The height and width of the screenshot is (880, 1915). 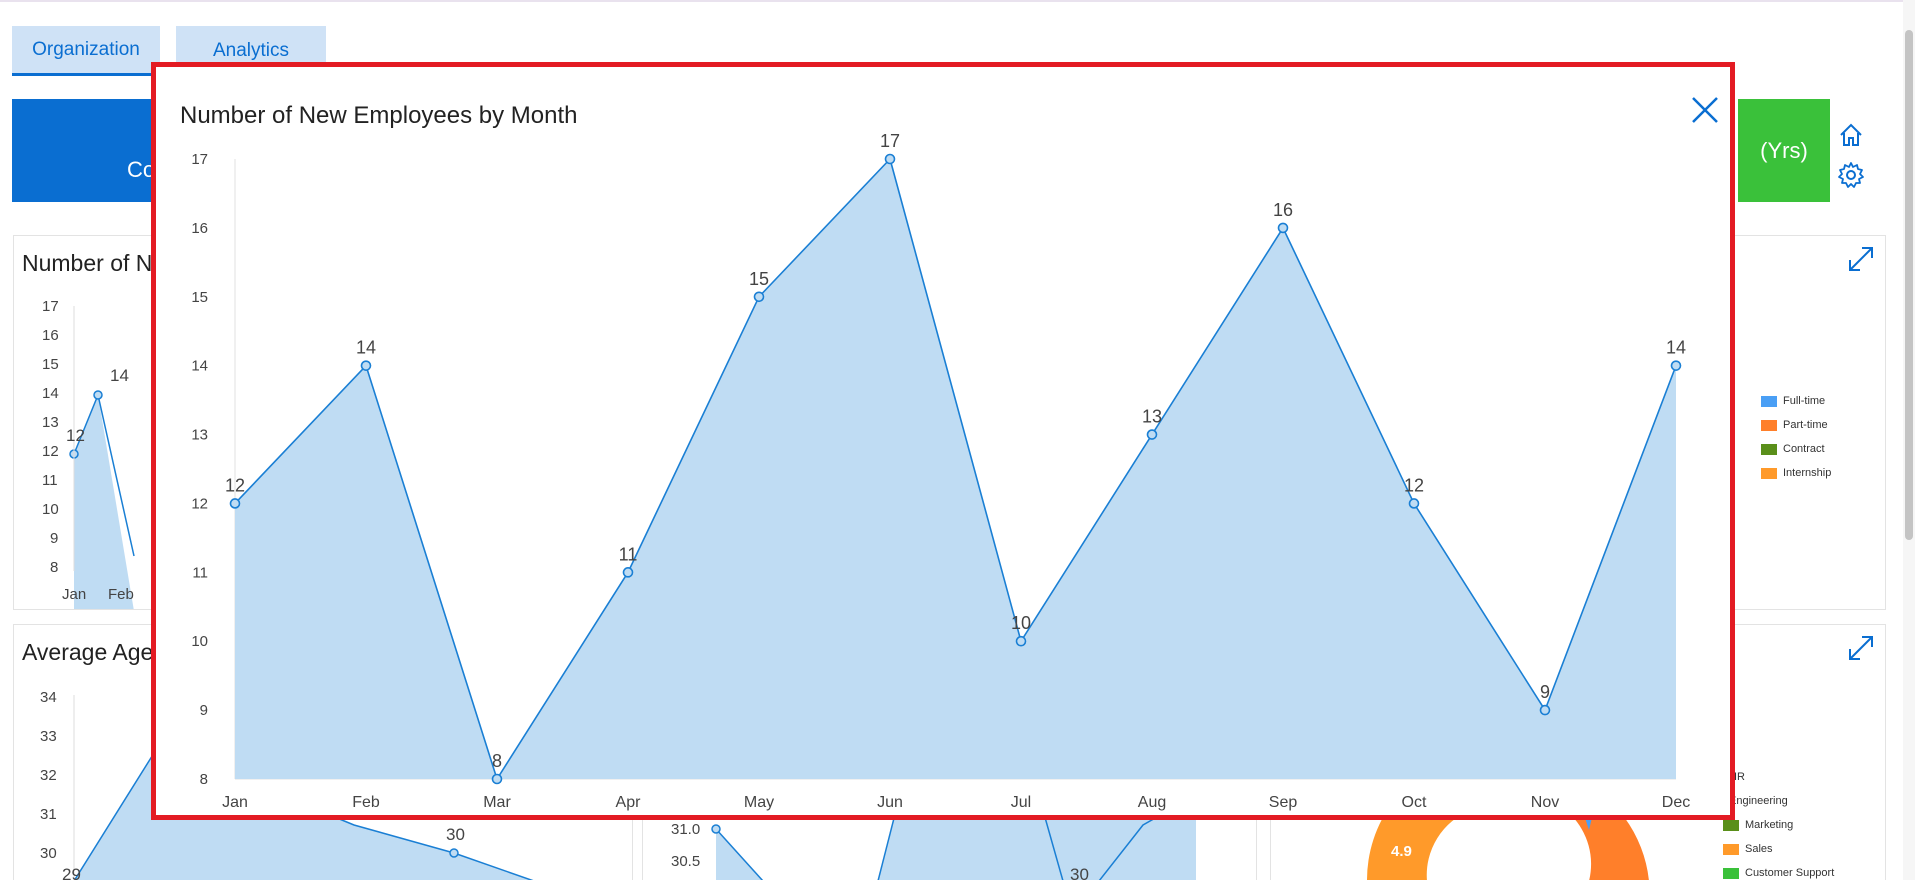 What do you see at coordinates (204, 710) in the screenshot?
I see `y-tick-label: 9` at bounding box center [204, 710].